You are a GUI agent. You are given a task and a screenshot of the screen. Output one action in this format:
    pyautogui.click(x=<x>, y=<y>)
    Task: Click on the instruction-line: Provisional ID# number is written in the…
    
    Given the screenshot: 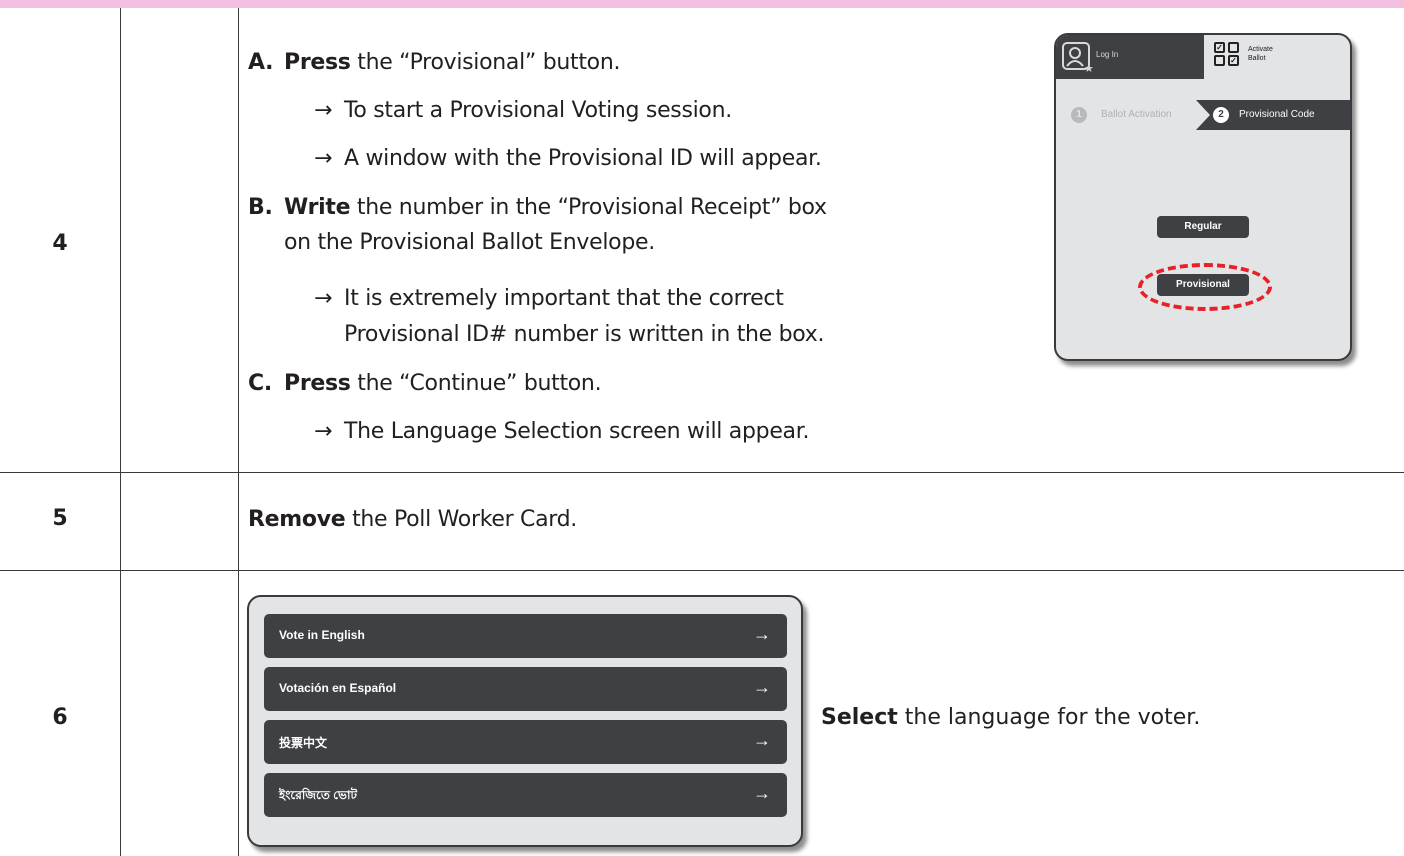 What is the action you would take?
    pyautogui.click(x=584, y=335)
    